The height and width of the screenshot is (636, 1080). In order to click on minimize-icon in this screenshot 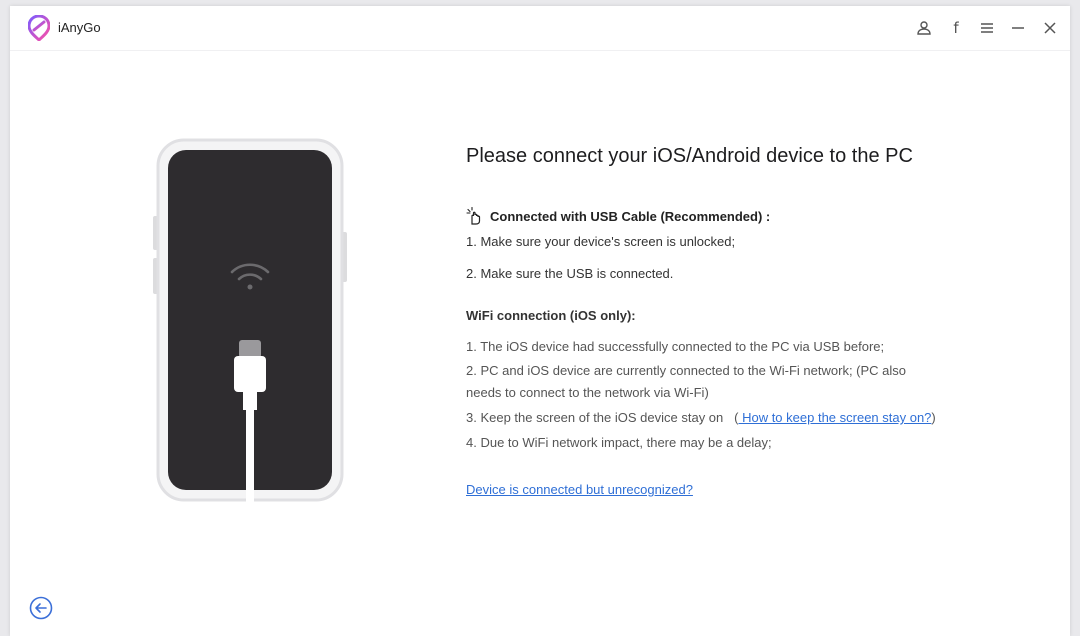, I will do `click(1018, 28)`.